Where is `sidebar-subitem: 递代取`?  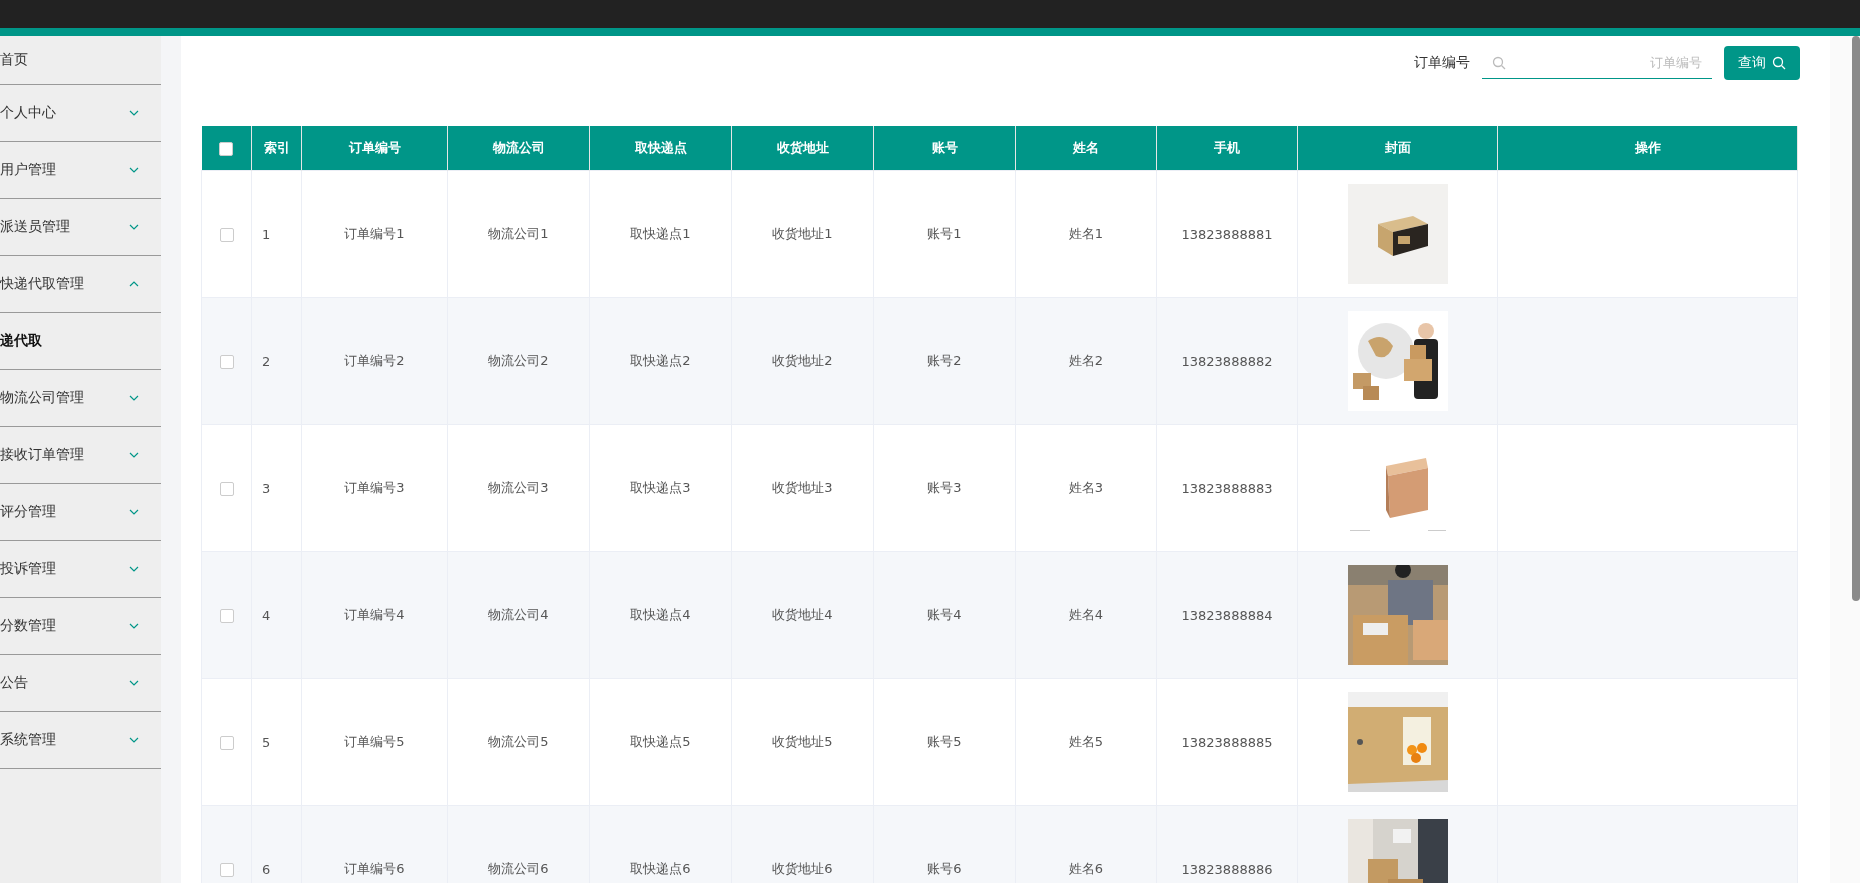 sidebar-subitem: 递代取 is located at coordinates (80, 341).